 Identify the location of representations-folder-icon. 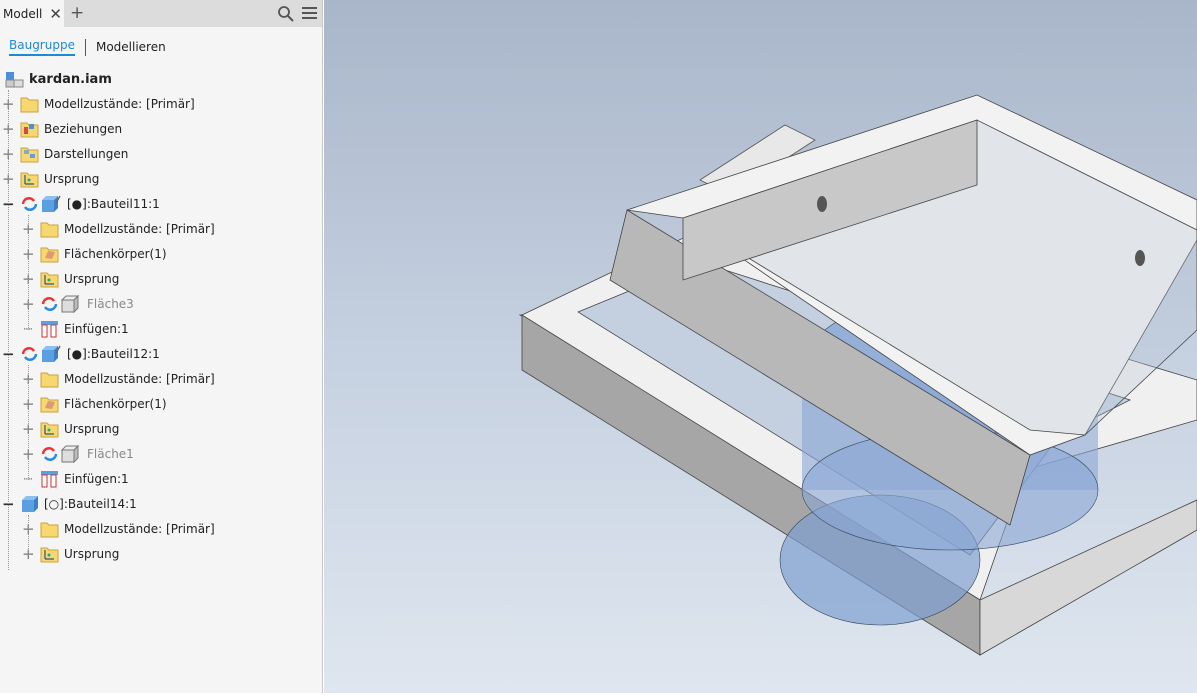
(29, 154).